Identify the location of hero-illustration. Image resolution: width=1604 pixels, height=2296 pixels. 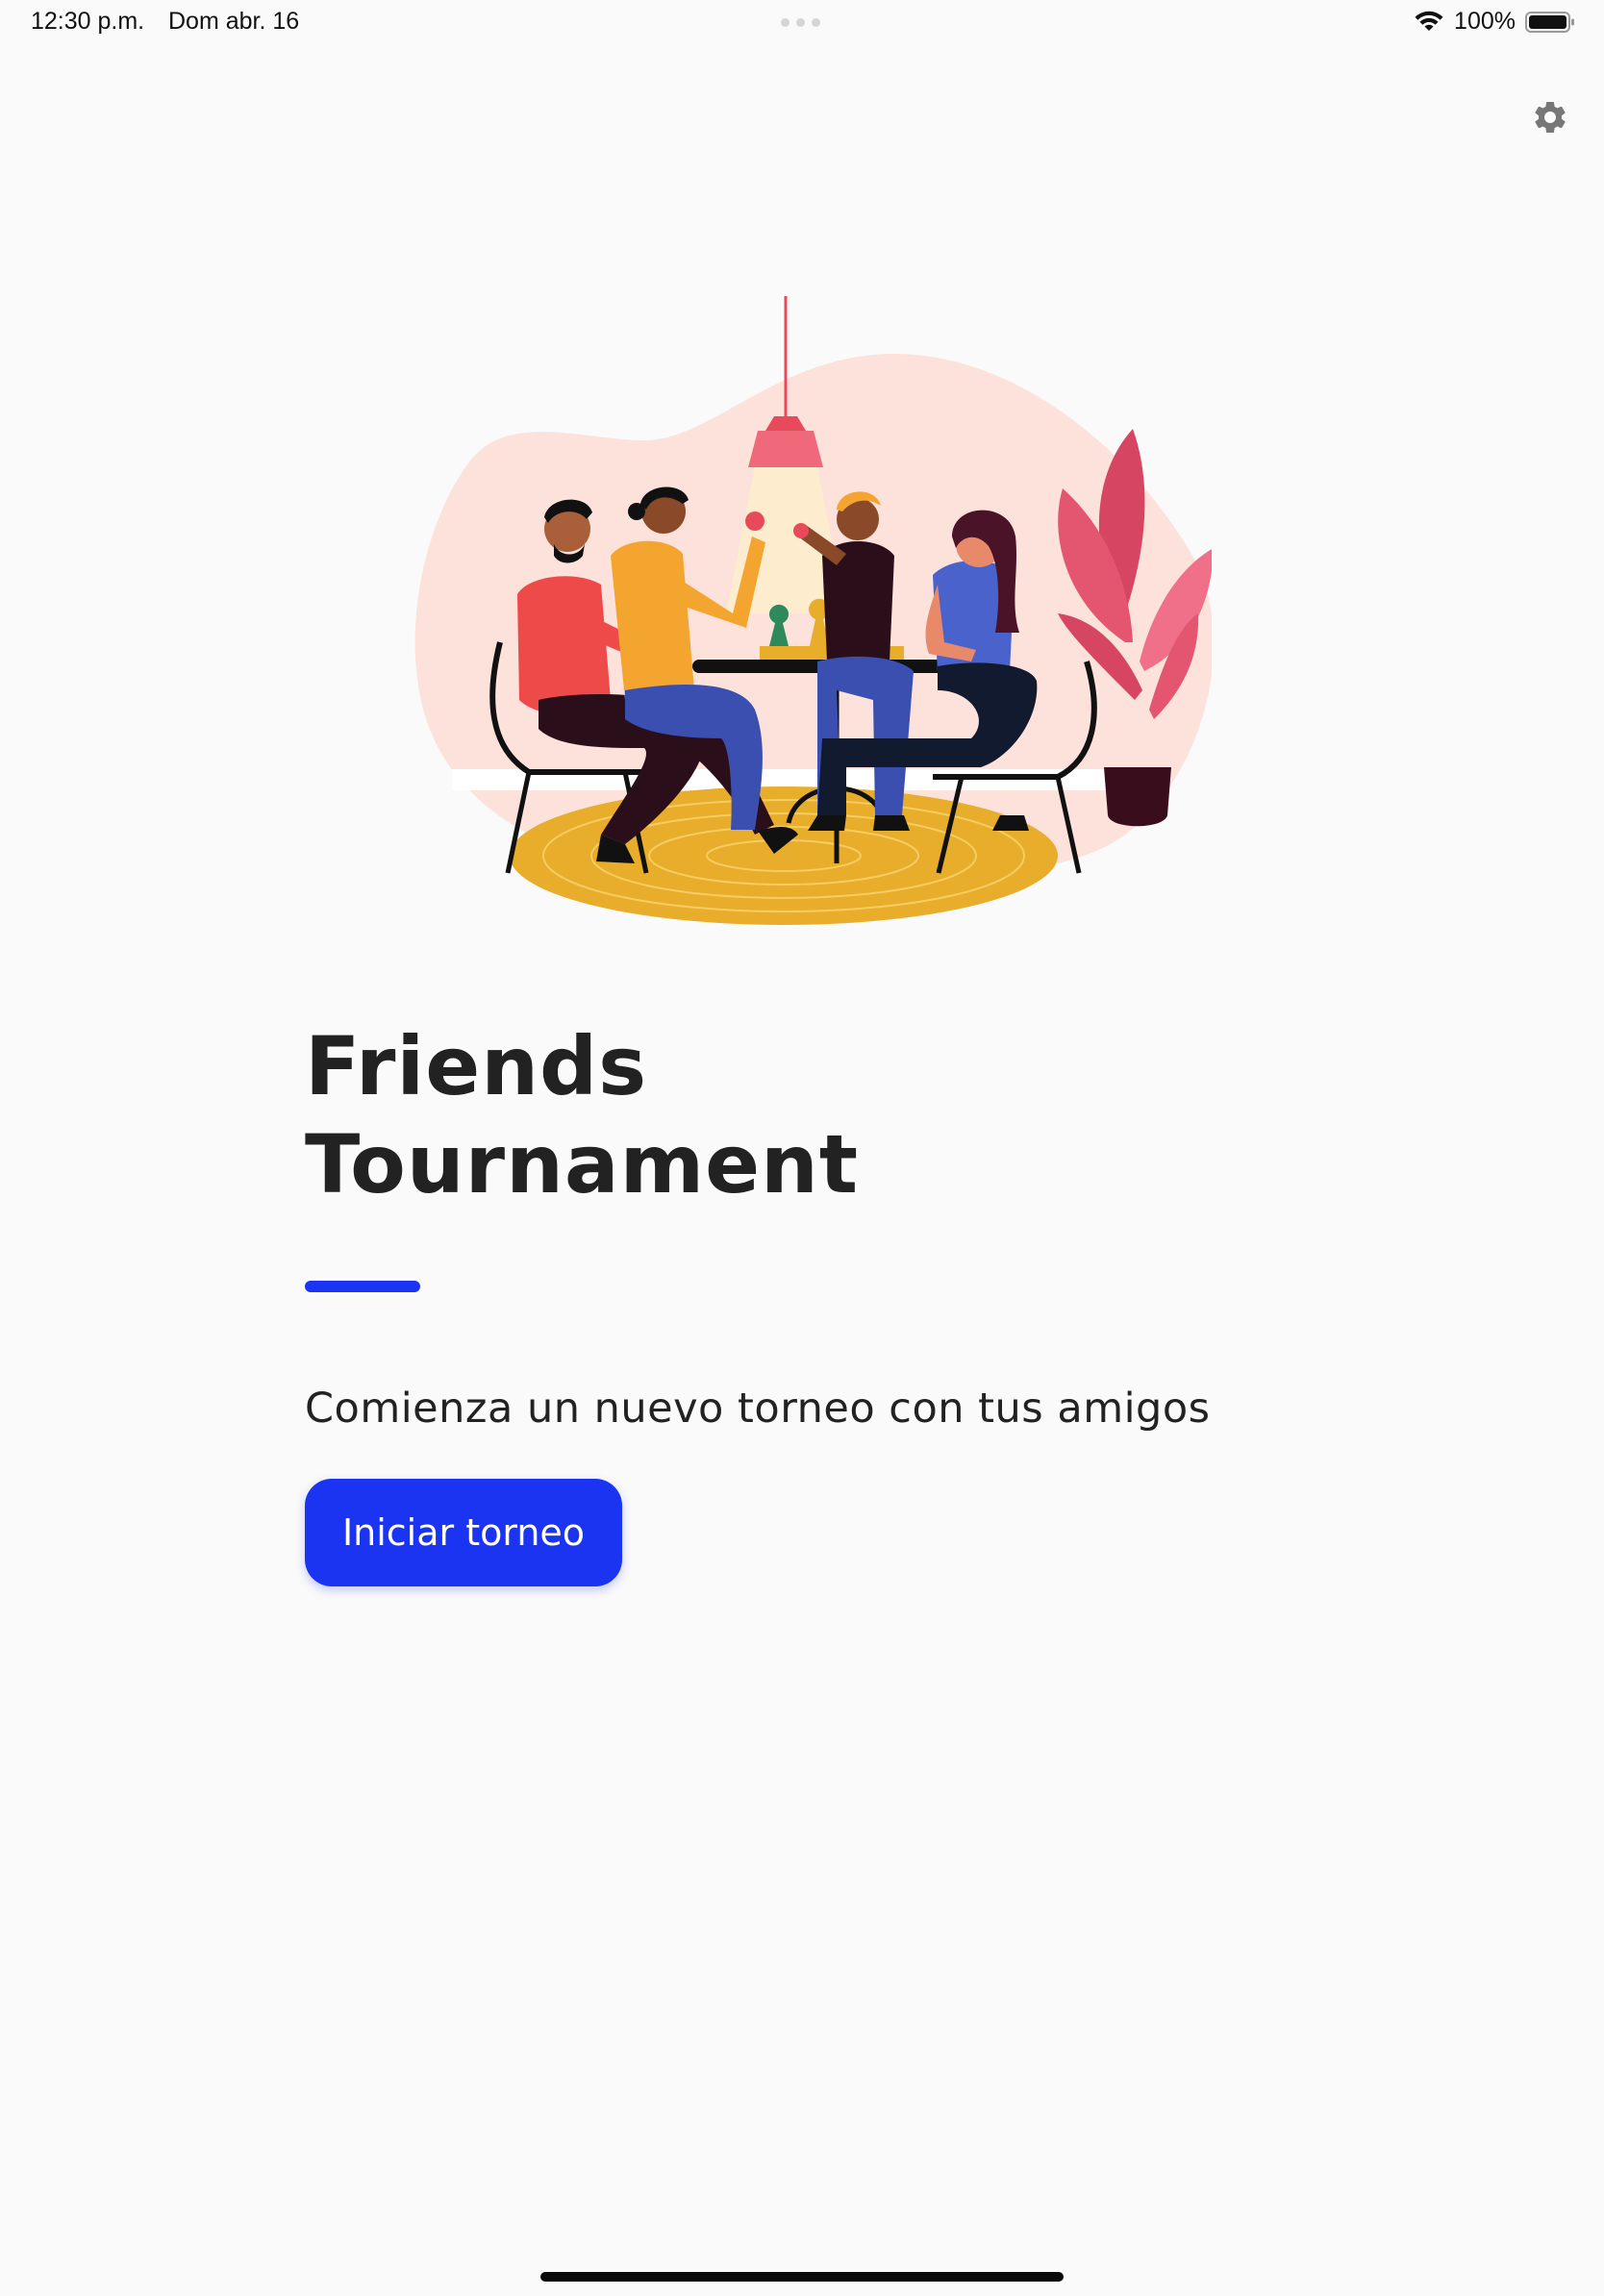
(803, 613).